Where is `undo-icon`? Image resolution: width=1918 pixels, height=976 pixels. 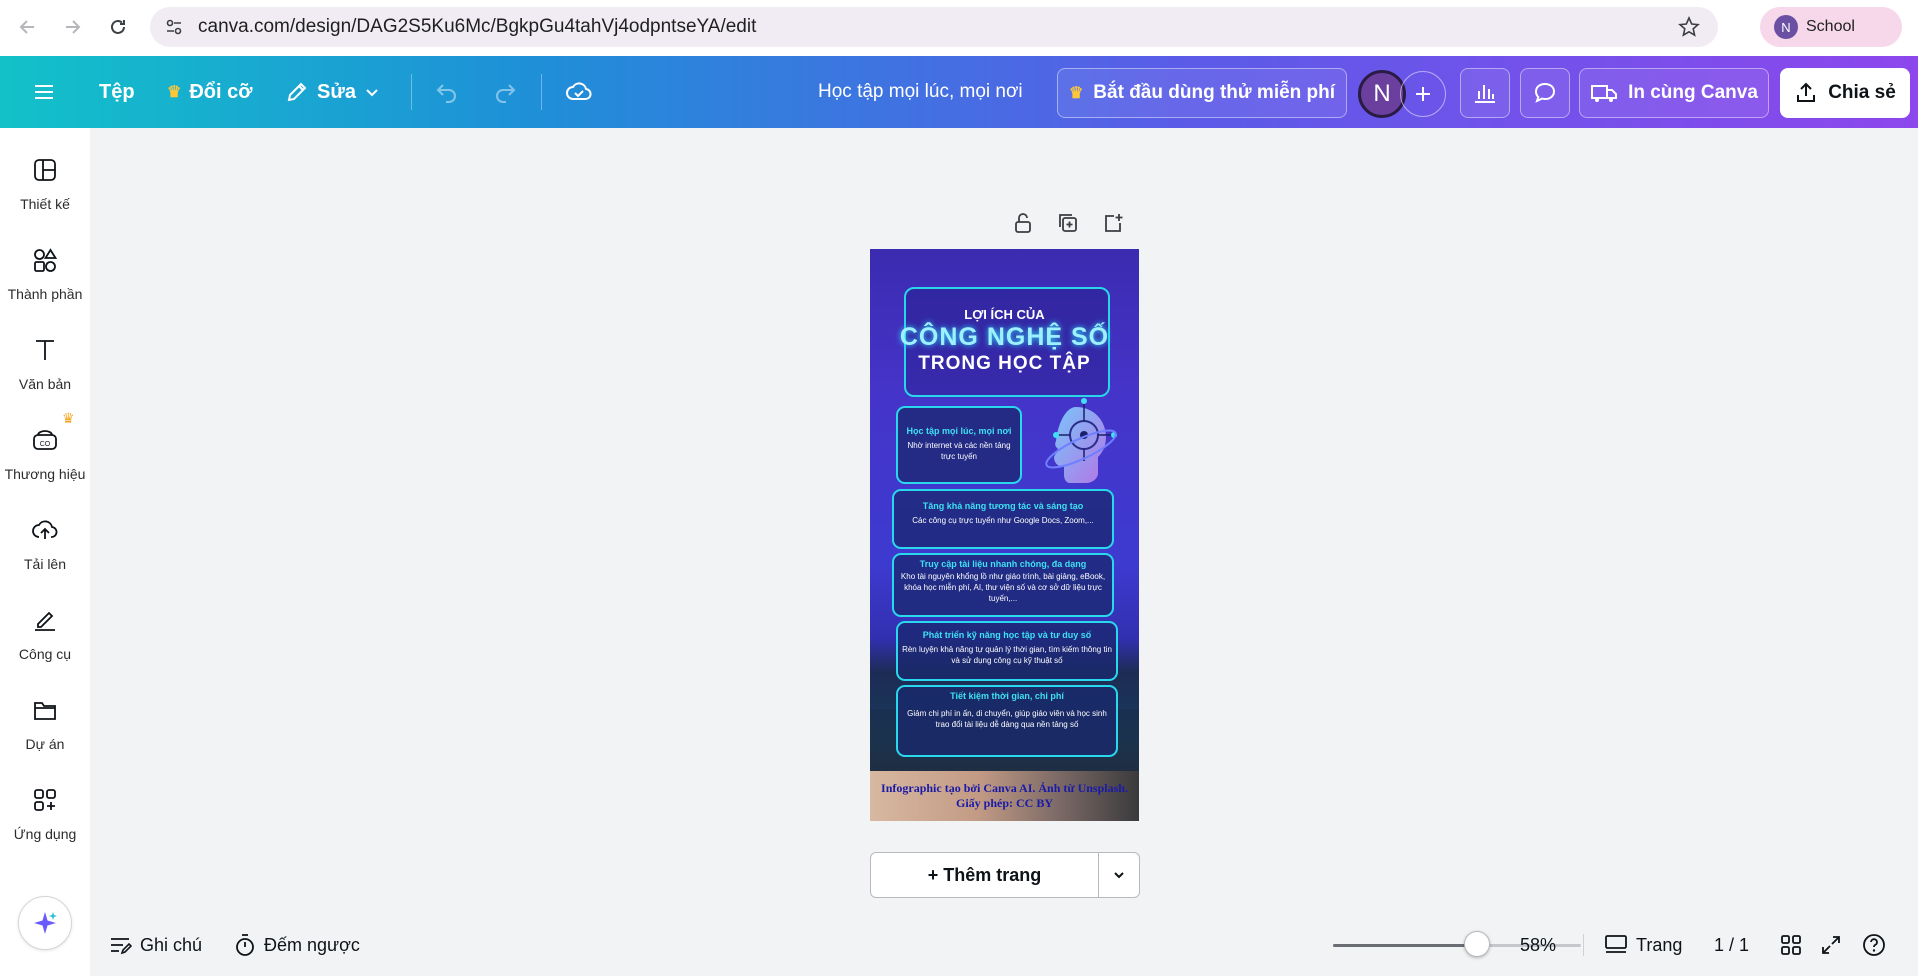
undo-icon is located at coordinates (446, 93).